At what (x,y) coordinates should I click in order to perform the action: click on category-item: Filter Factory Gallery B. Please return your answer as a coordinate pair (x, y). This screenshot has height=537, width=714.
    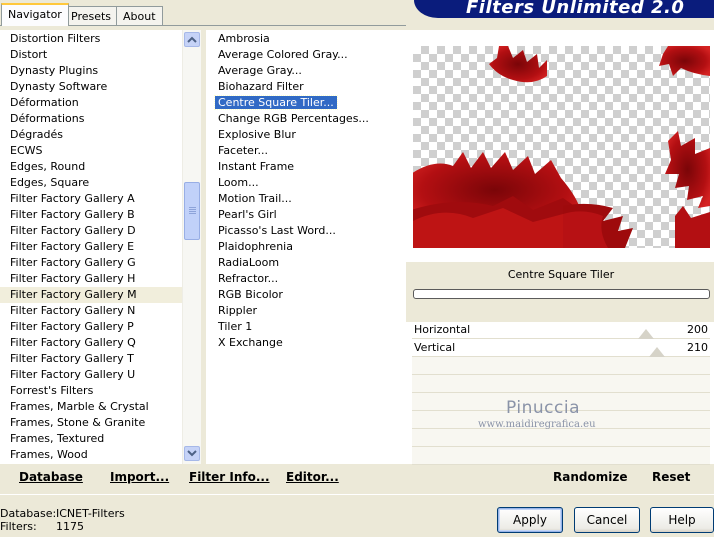
    Looking at the image, I should click on (91, 215).